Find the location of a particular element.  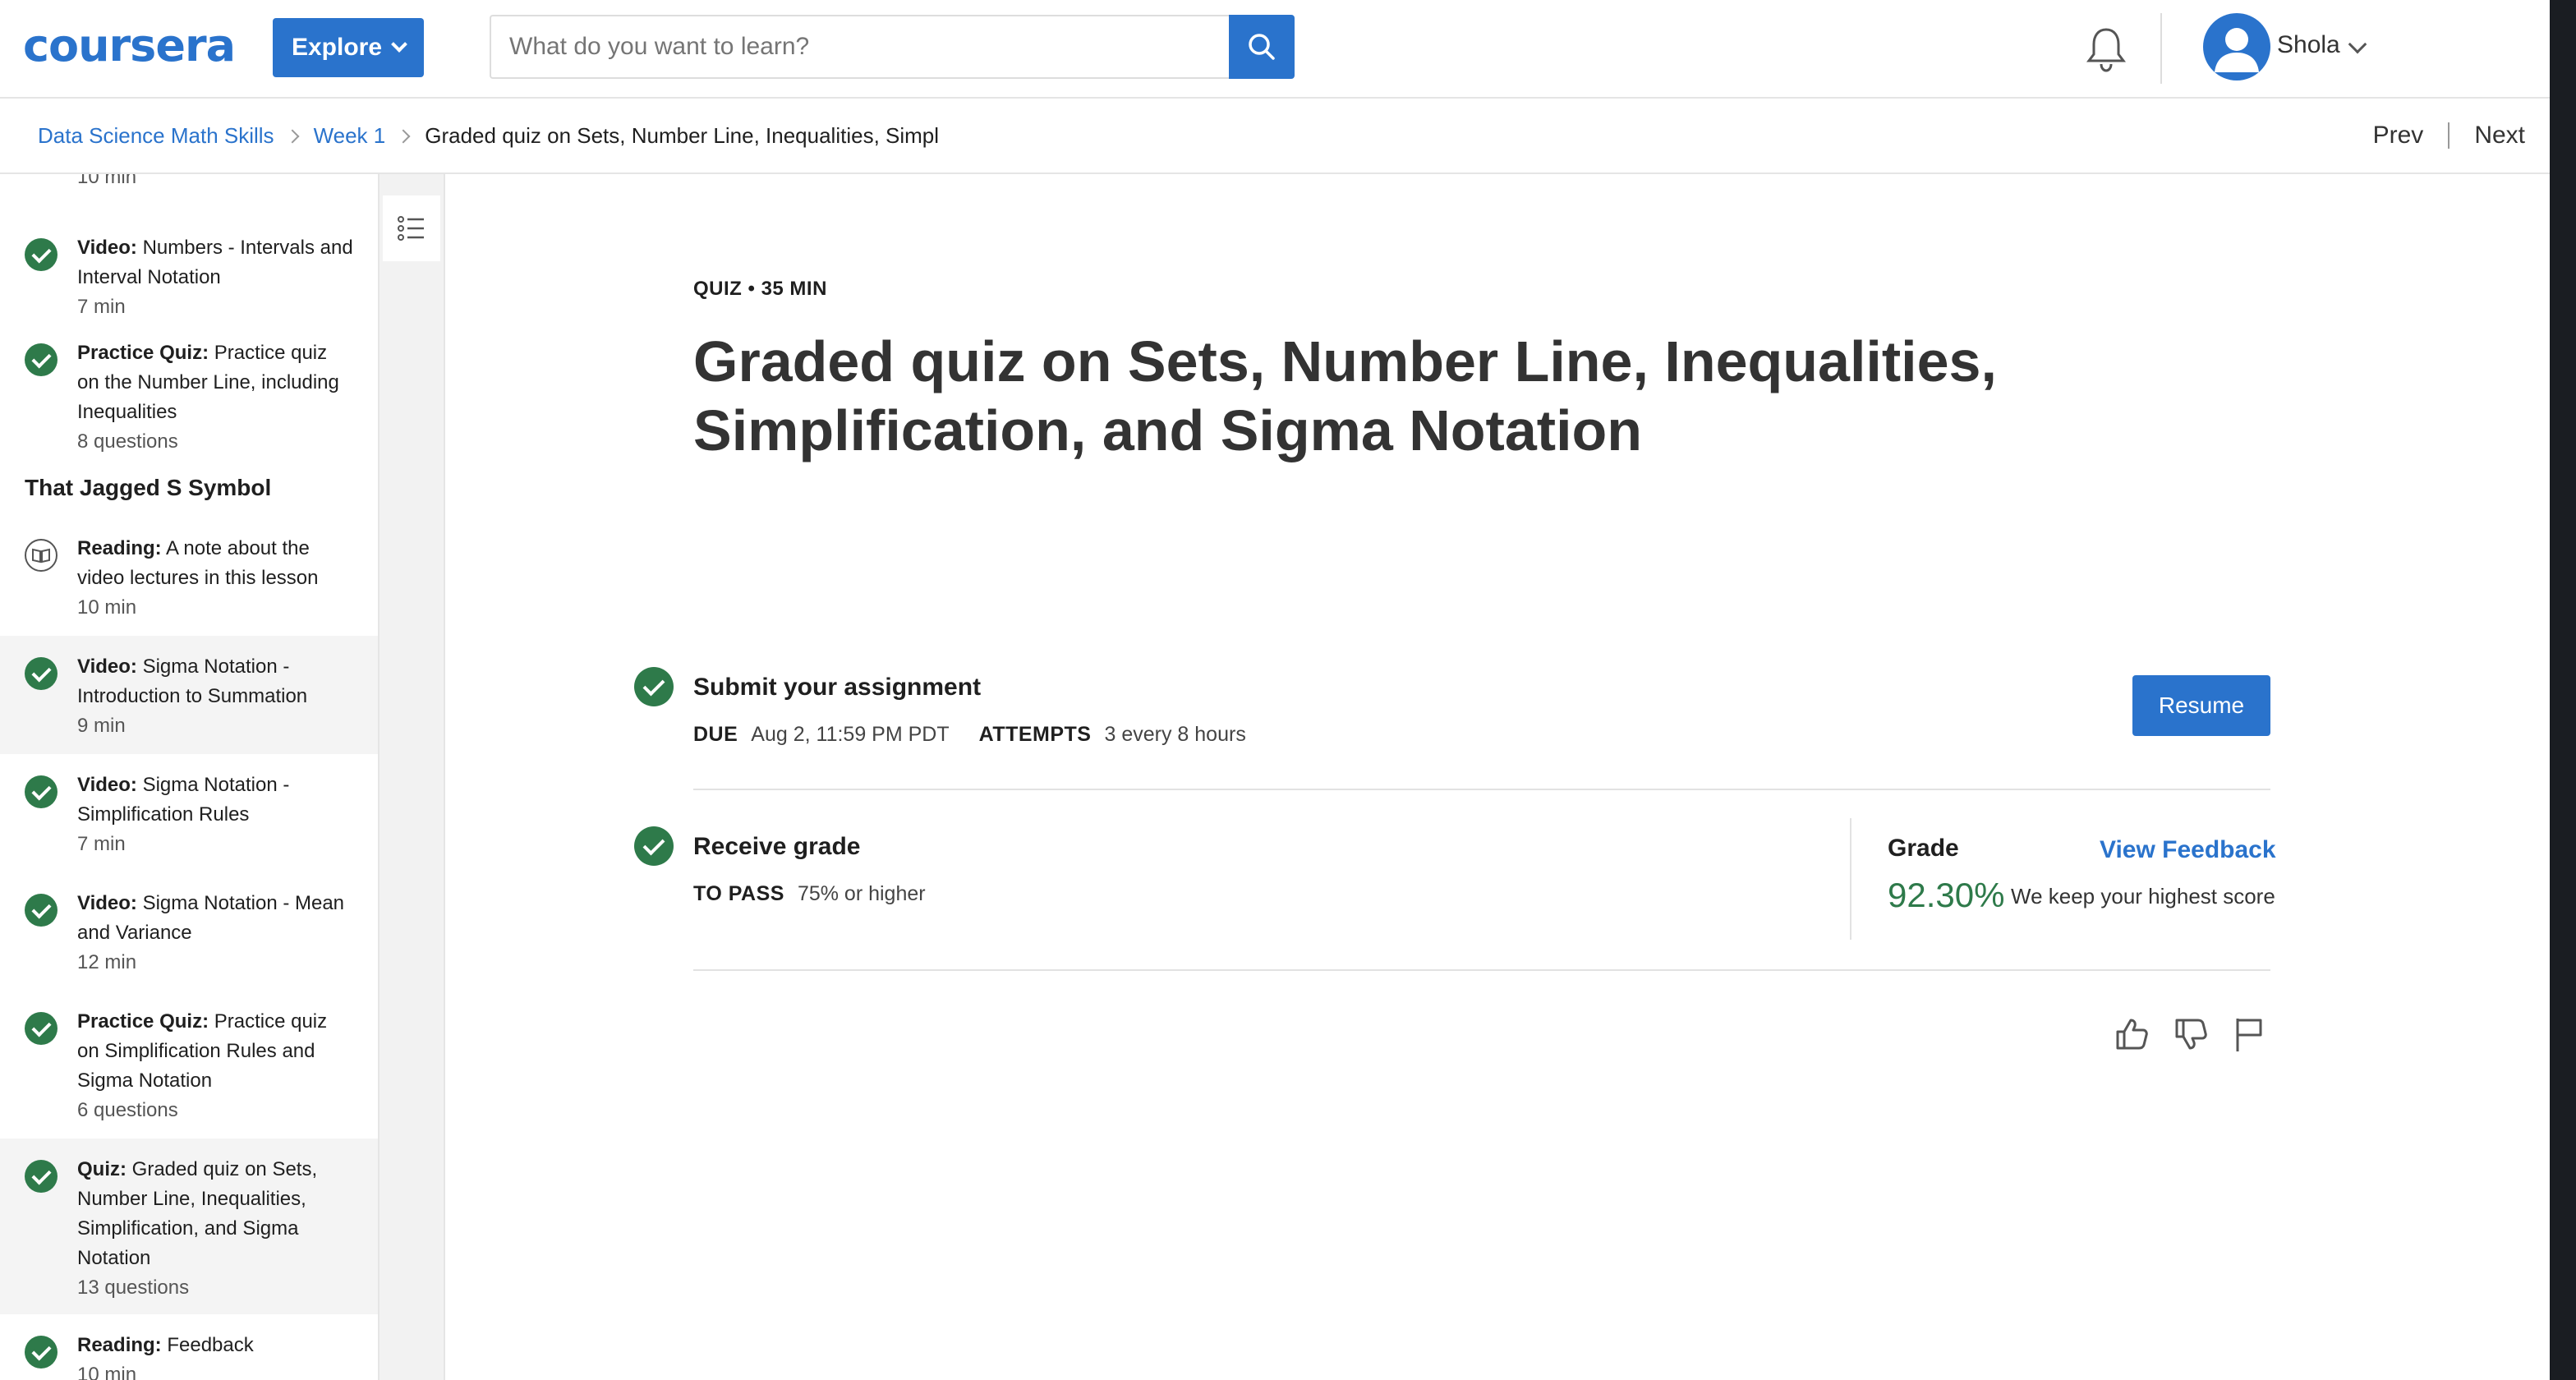

search-input is located at coordinates (859, 47).